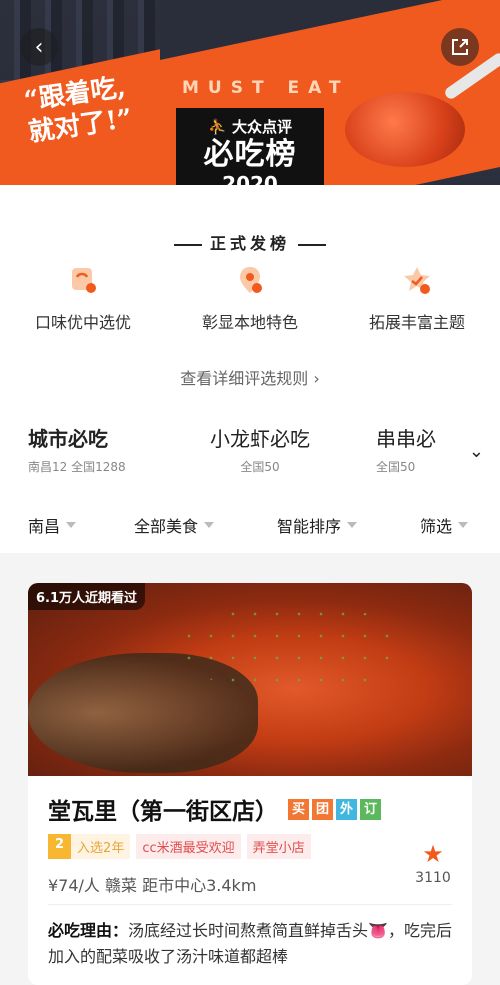 This screenshot has height=985, width=500. I want to click on star-icon: ★, so click(433, 854).